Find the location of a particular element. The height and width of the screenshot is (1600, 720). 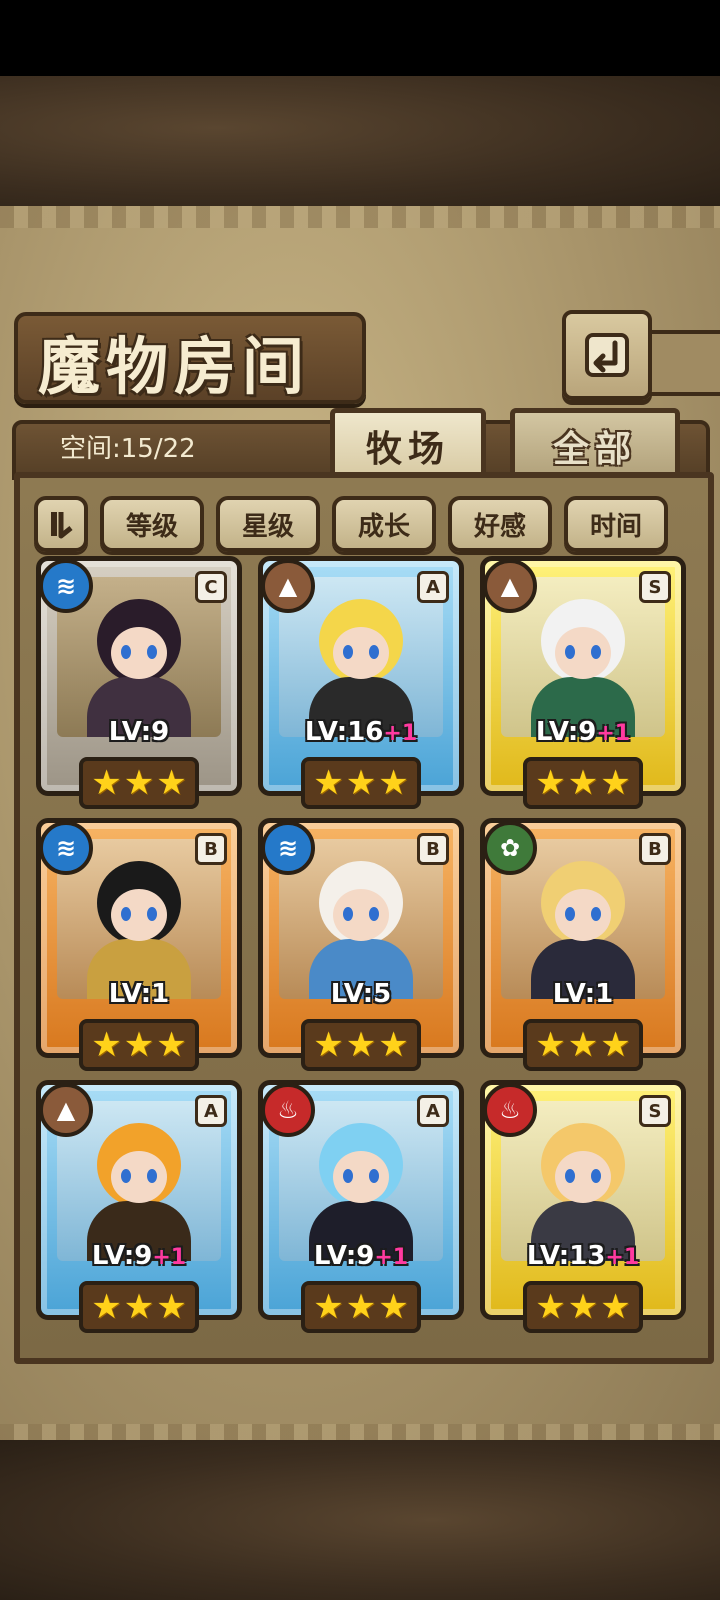

level-label: LV:13+1 is located at coordinates (583, 1256).